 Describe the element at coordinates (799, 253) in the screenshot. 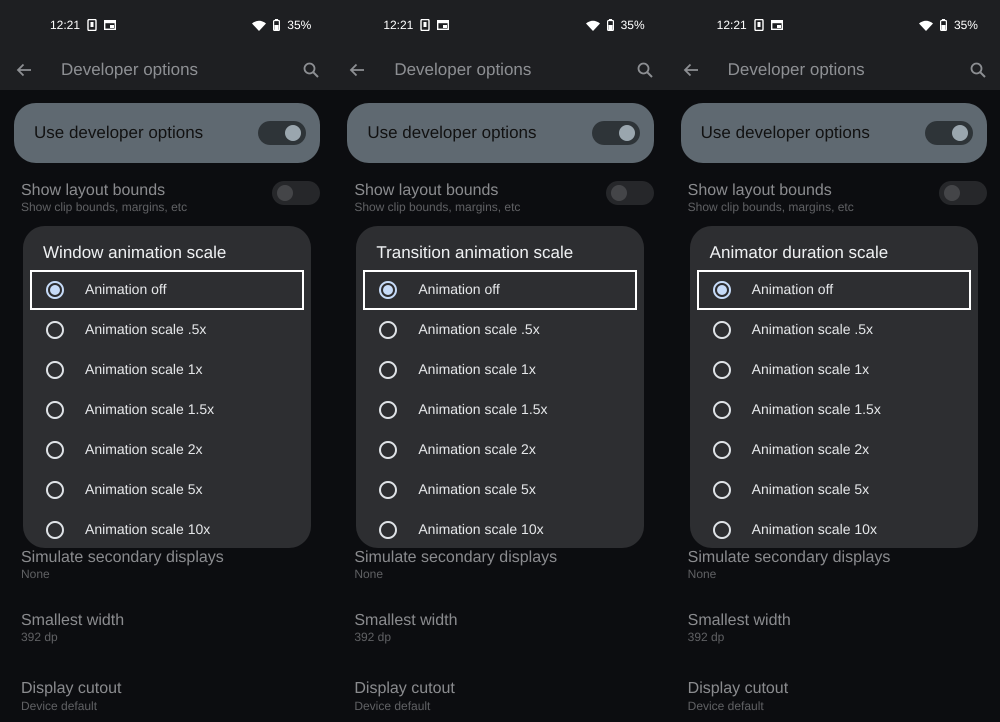

I see `dialog-title: Animator duration scale` at that location.